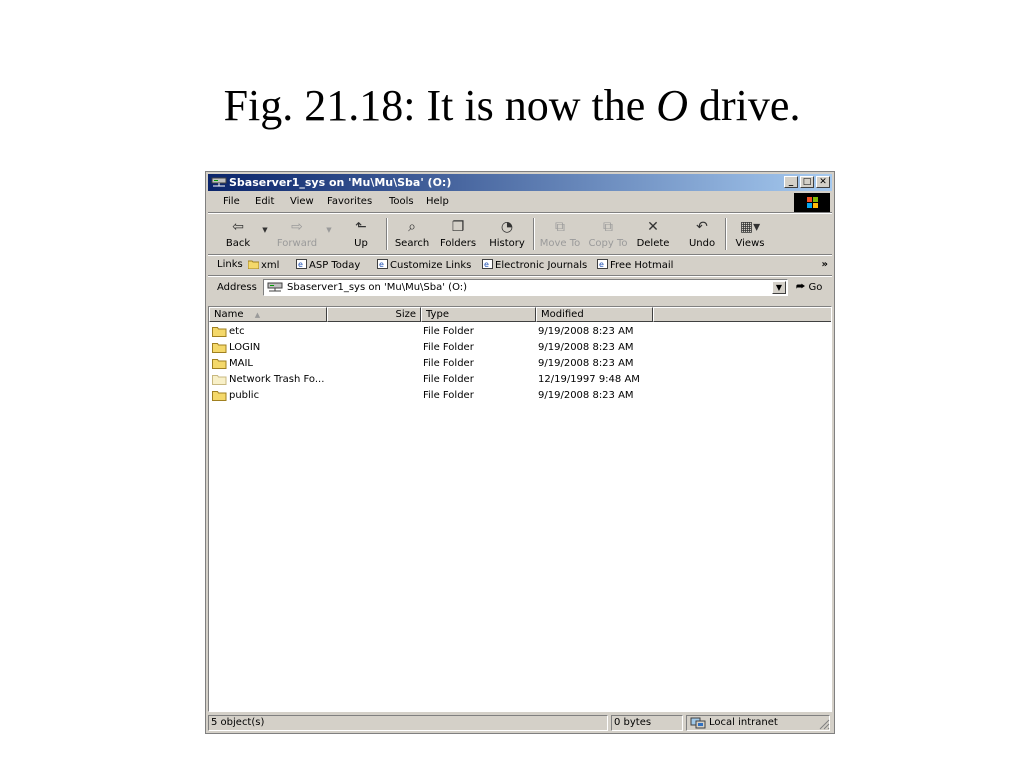  Describe the element at coordinates (297, 227) in the screenshot. I see `forward-arrow-icon: ⇨` at that location.